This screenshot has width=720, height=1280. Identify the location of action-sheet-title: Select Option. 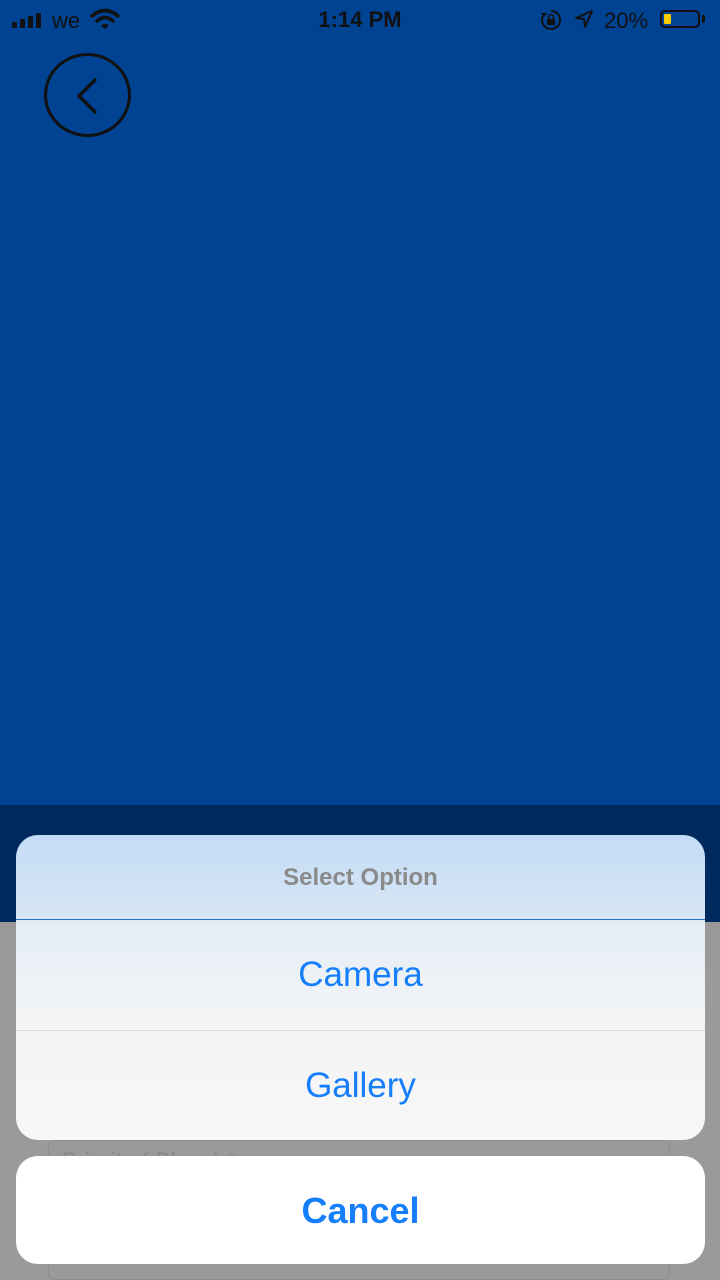
(360, 877).